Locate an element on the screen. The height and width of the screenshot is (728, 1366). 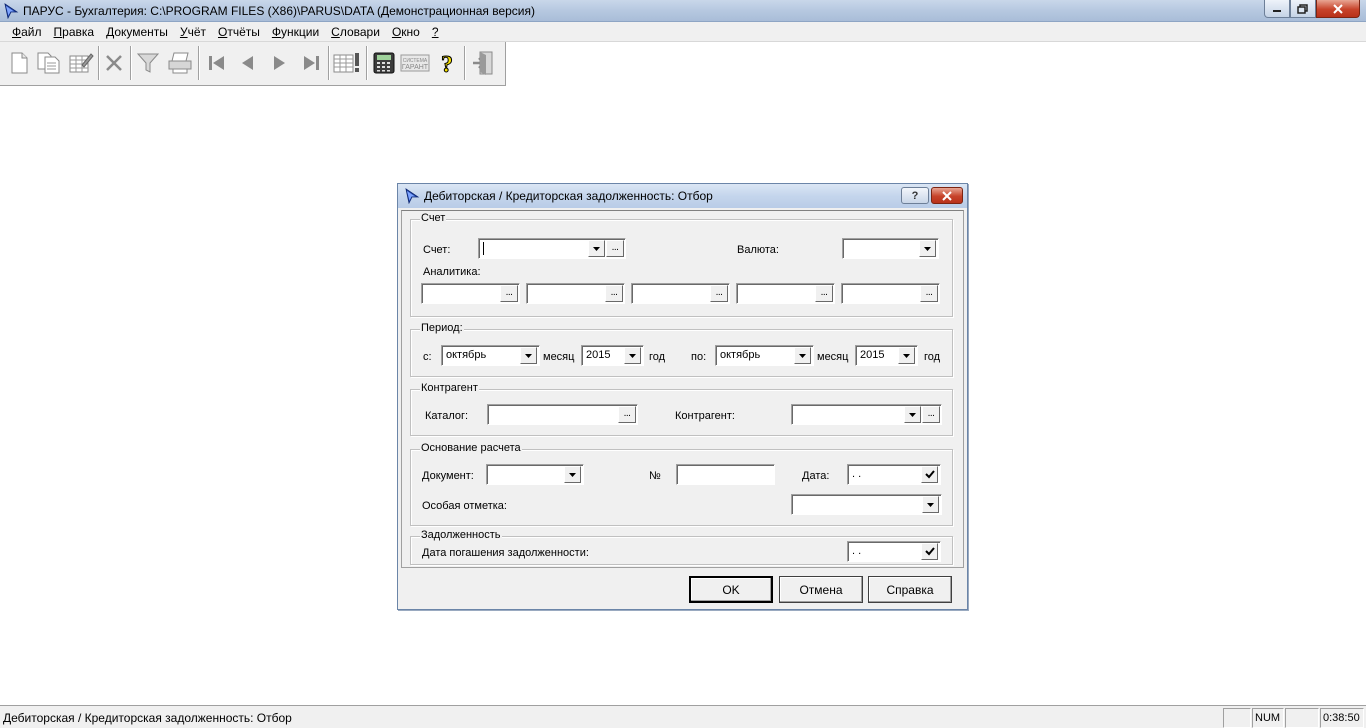
number-field is located at coordinates (725, 474).